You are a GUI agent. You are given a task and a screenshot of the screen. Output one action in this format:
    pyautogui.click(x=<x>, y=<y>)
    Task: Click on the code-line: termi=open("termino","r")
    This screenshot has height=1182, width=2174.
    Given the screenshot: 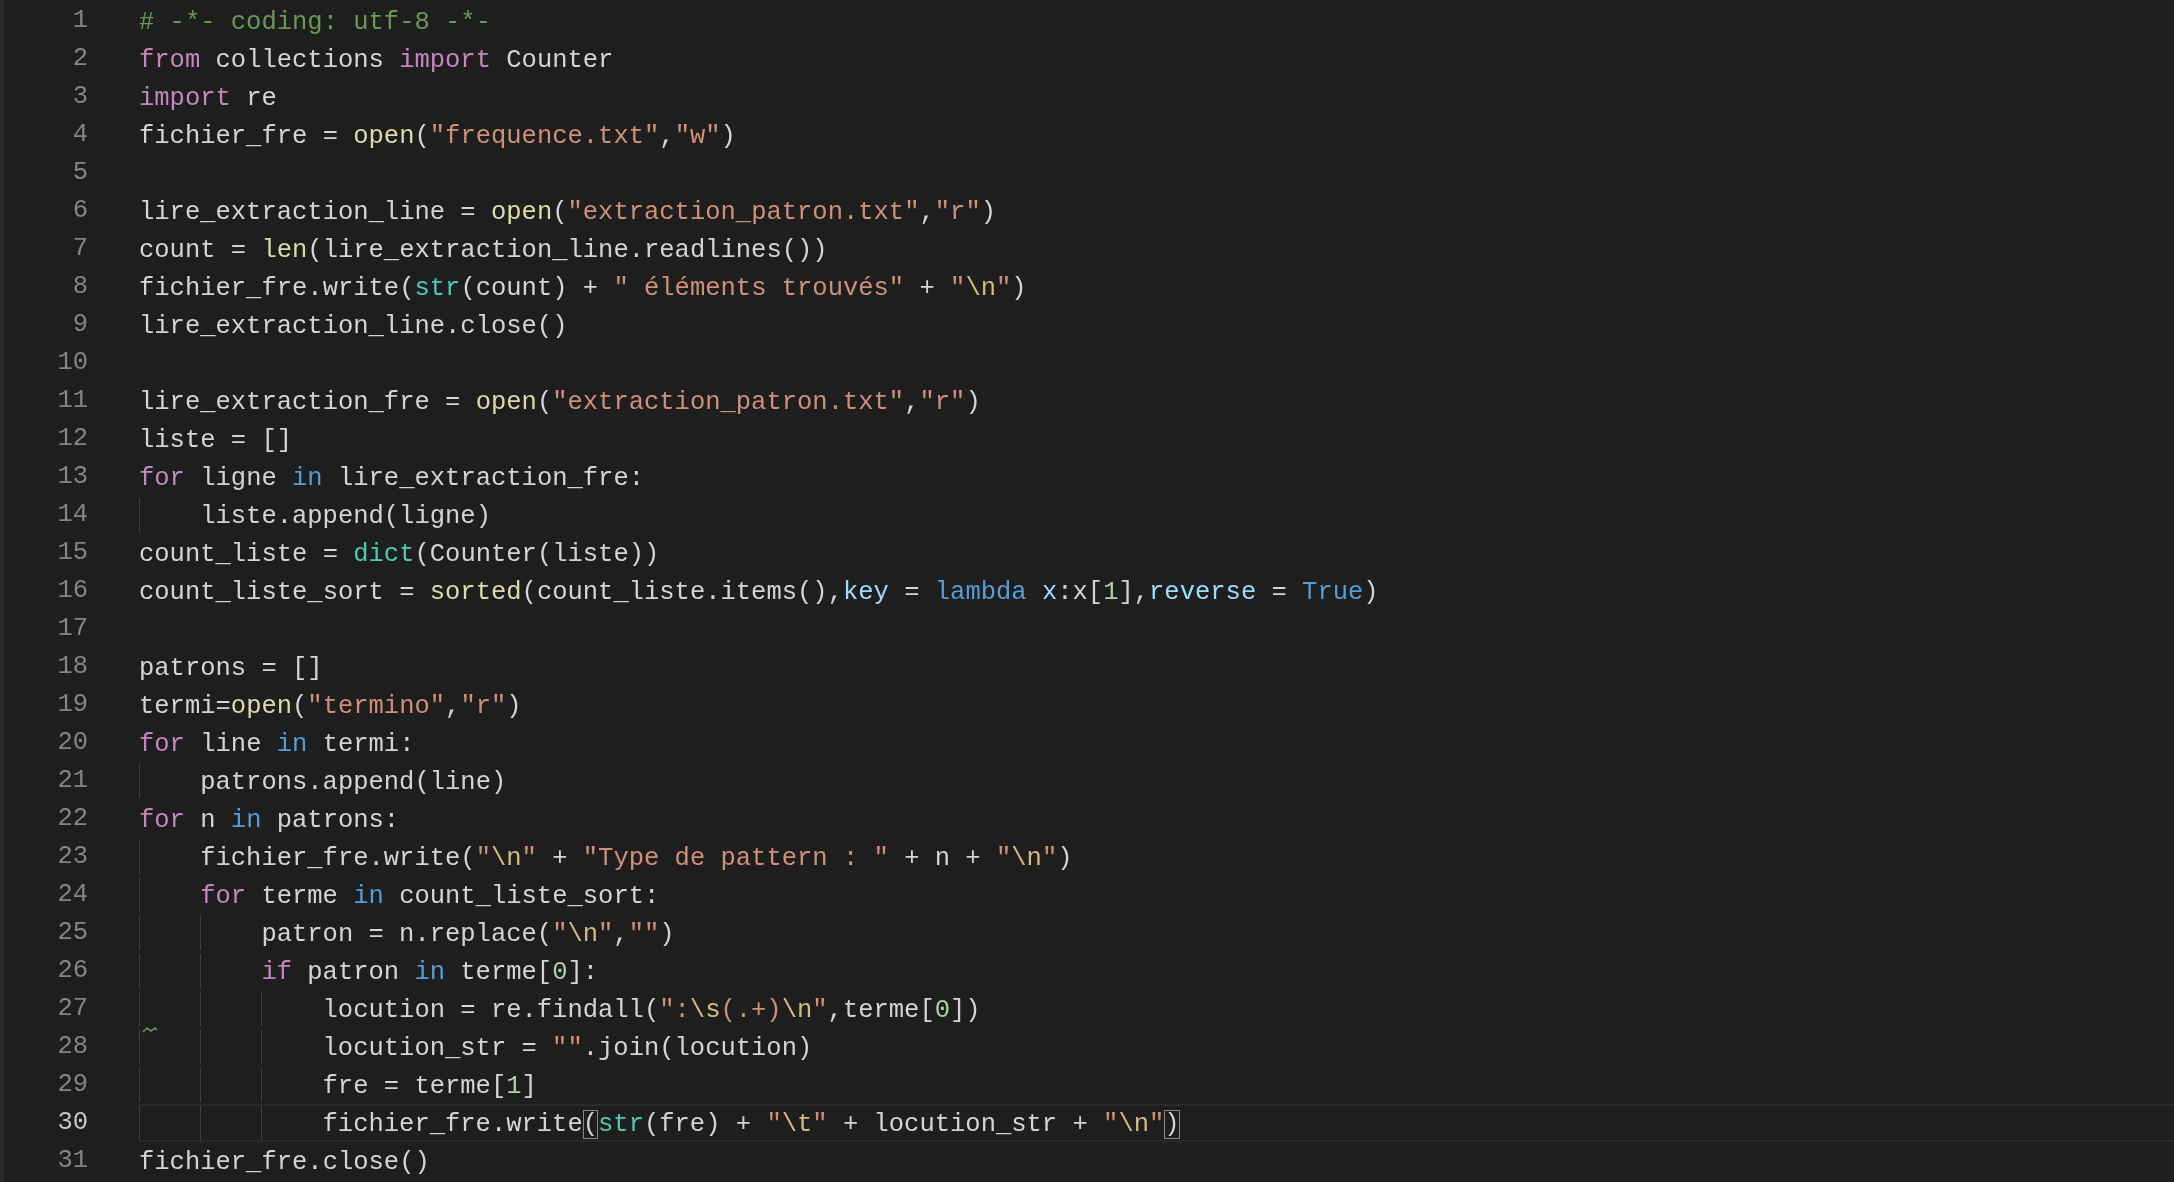 What is the action you would take?
    pyautogui.click(x=330, y=706)
    